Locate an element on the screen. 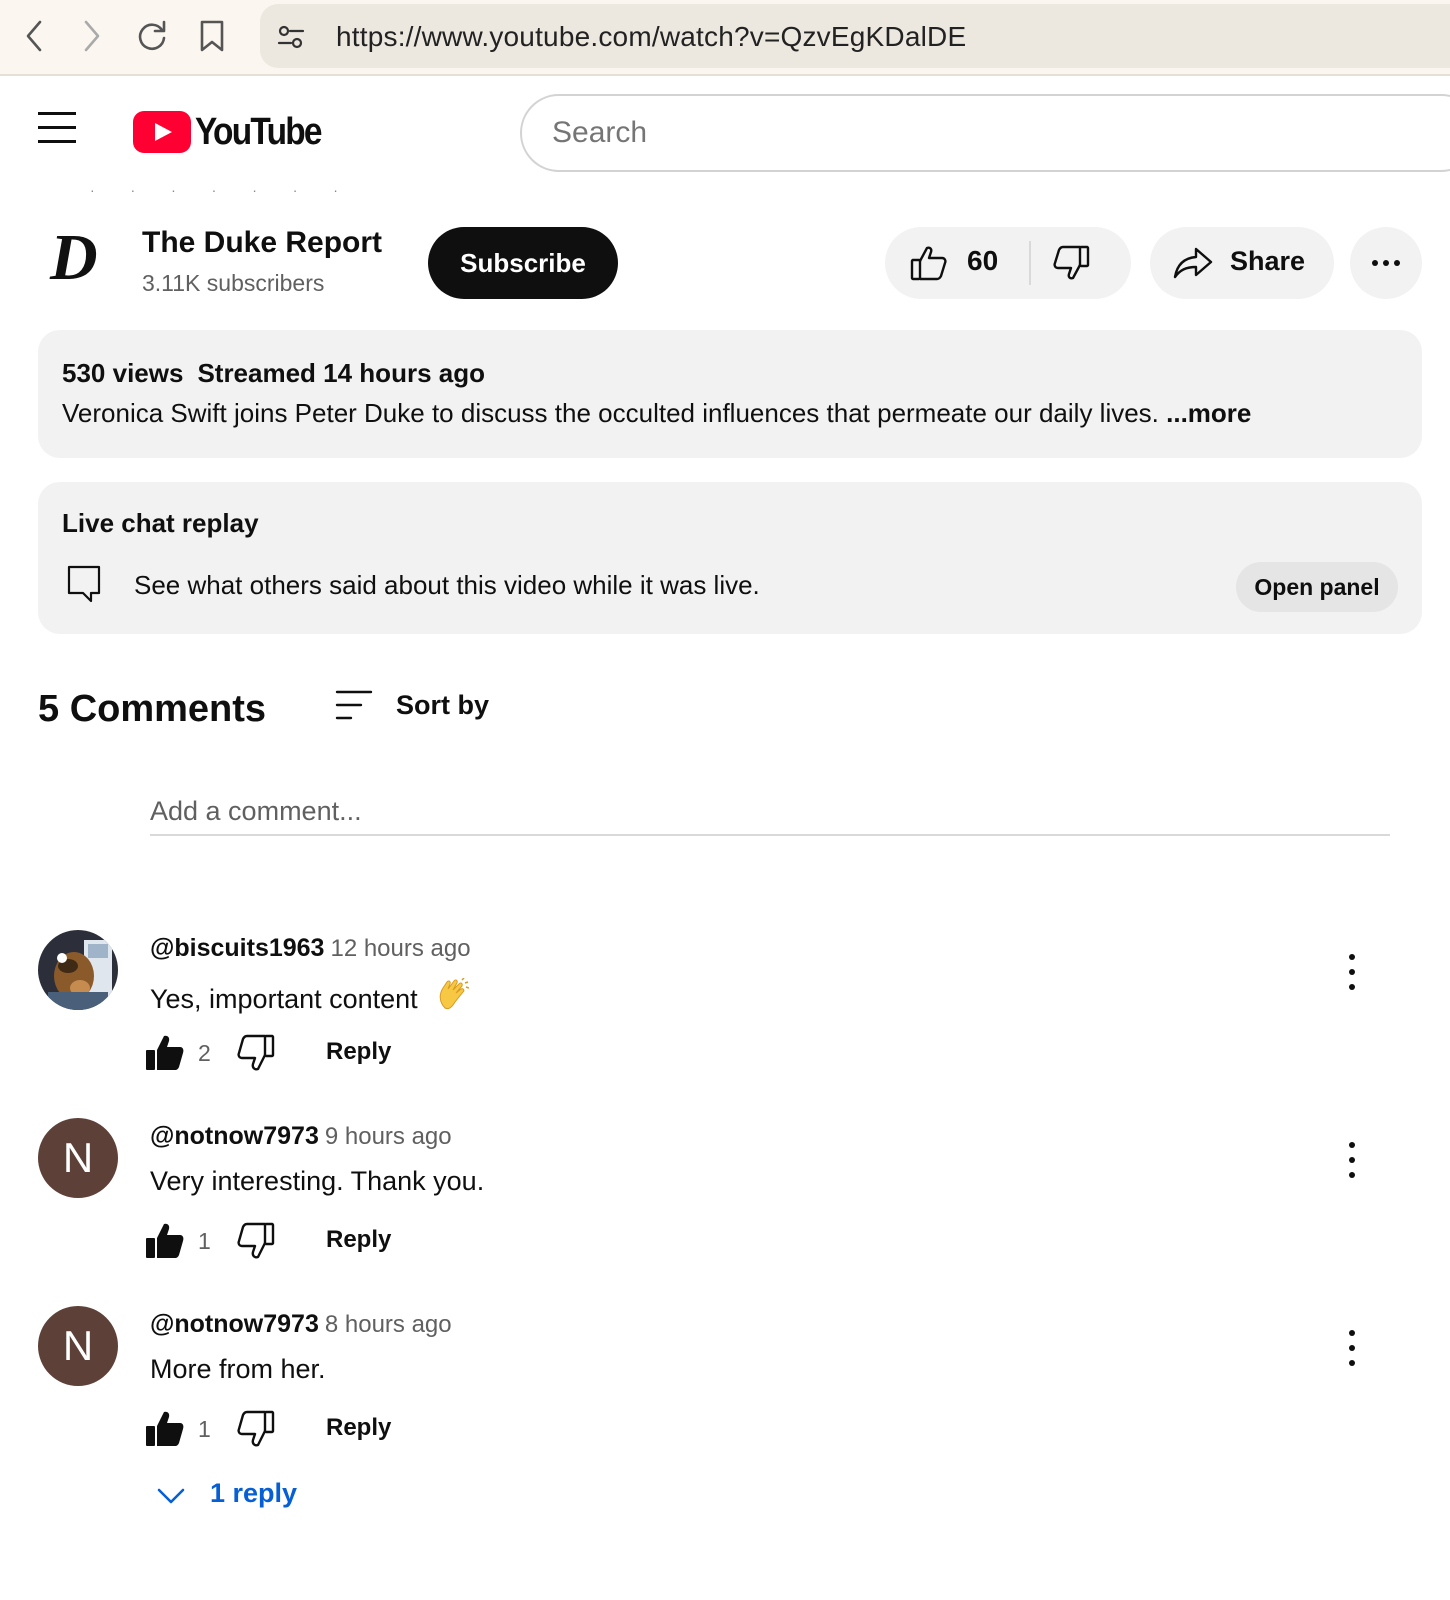 The height and width of the screenshot is (1600, 1450). dislike-button is located at coordinates (1081, 263).